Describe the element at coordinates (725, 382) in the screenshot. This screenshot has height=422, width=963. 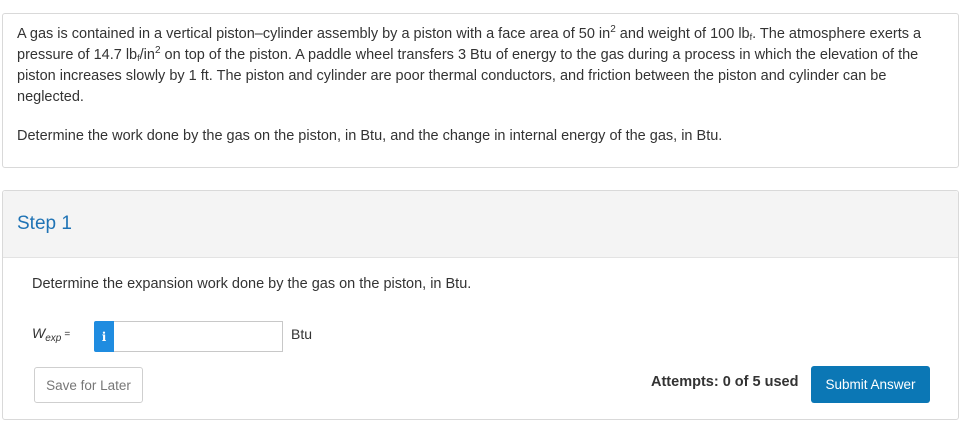
I see `attempts-counter: Attempts: 0 of 5 used` at that location.